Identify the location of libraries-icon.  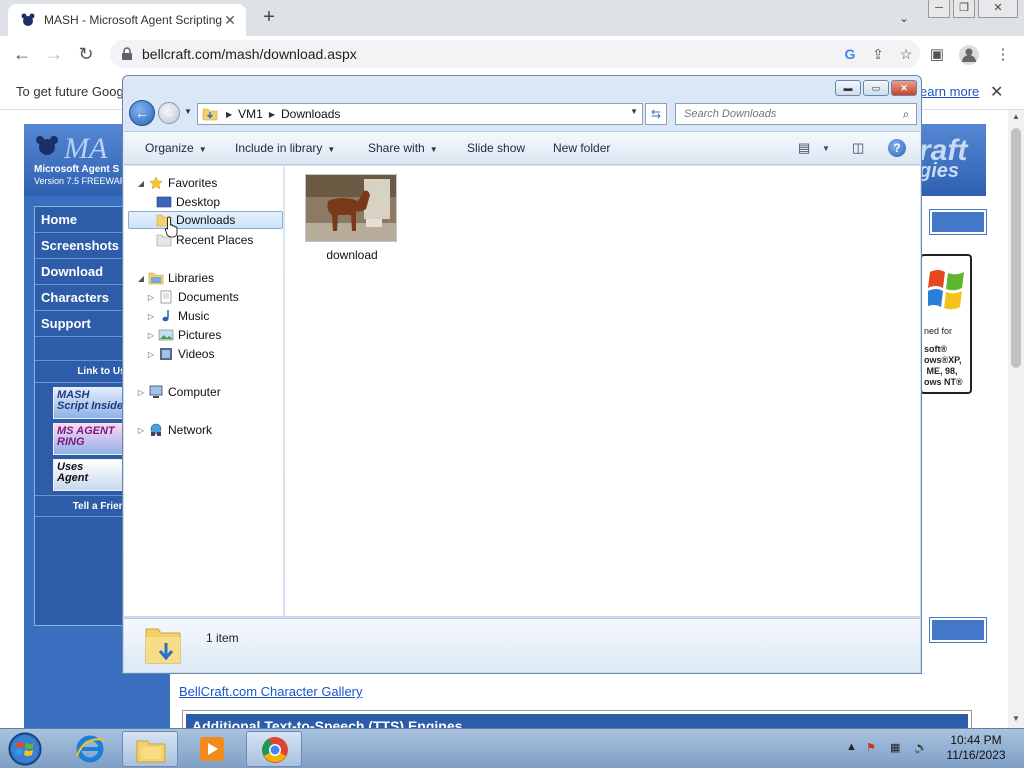
(156, 278).